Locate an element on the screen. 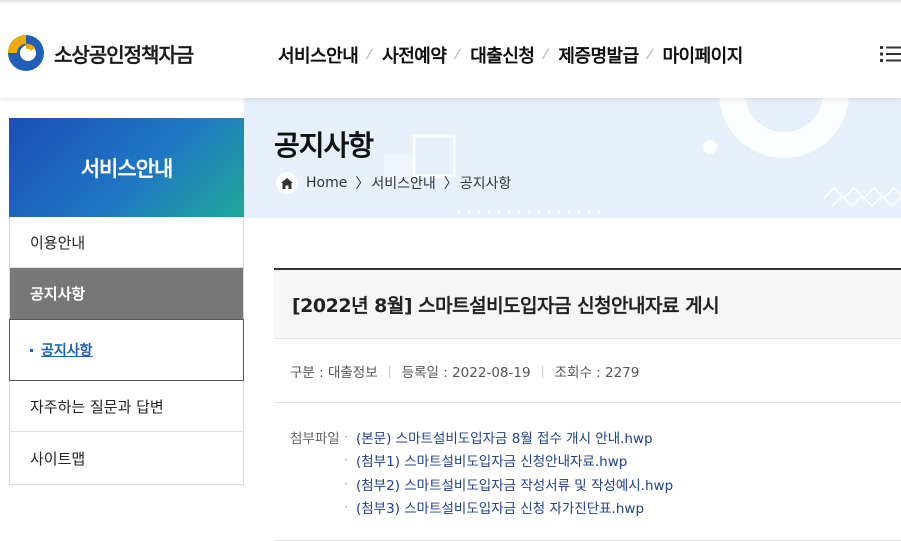 This screenshot has width=901, height=541. lnb-title-box: 서비스안내 is located at coordinates (126, 167).